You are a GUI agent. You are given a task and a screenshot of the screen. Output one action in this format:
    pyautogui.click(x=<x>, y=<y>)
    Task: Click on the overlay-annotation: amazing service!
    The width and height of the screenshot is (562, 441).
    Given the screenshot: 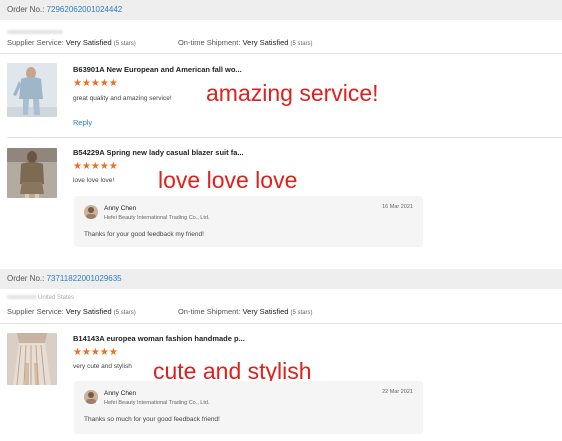 What is the action you would take?
    pyautogui.click(x=292, y=93)
    